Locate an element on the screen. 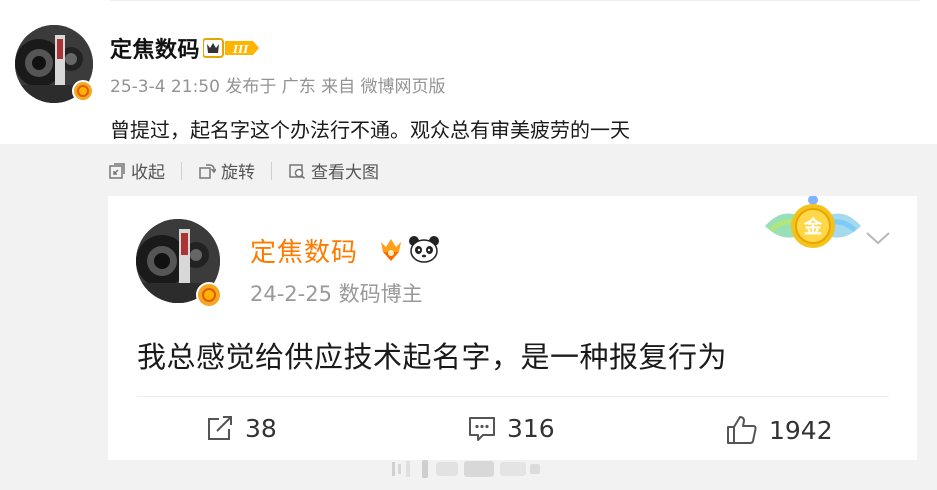 The height and width of the screenshot is (490, 937). rotate-button: 旋转 is located at coordinates (226, 170).